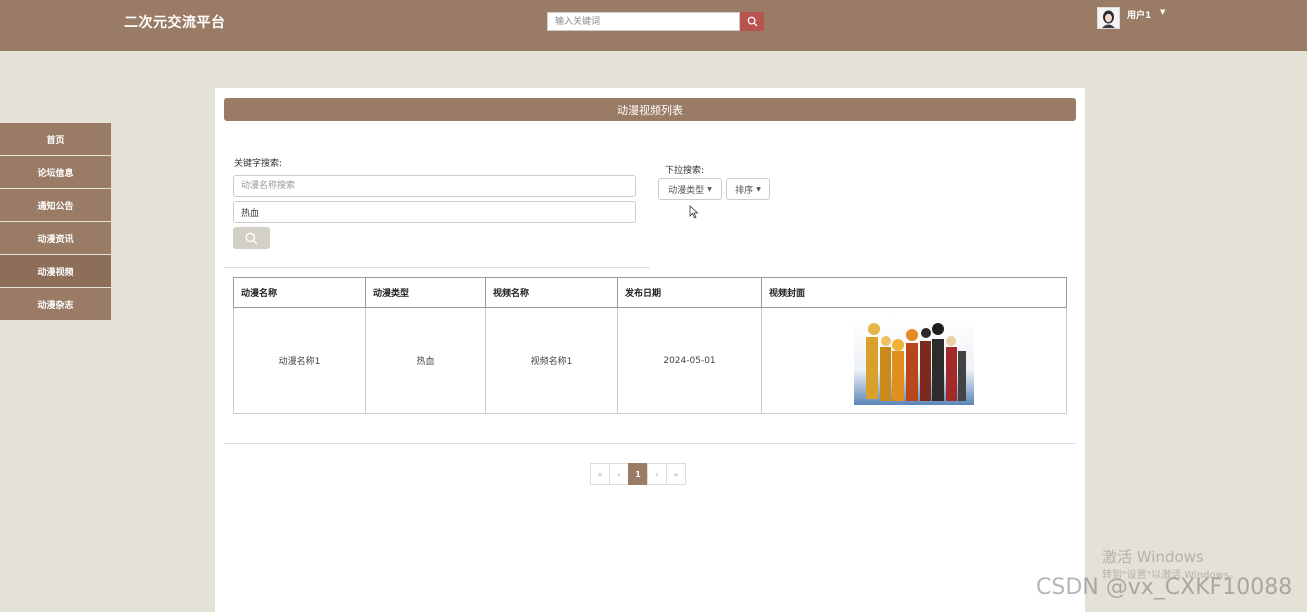 This screenshot has height=612, width=1307. Describe the element at coordinates (1153, 557) in the screenshot. I see `windows-activation-title: 激活 Windows` at that location.